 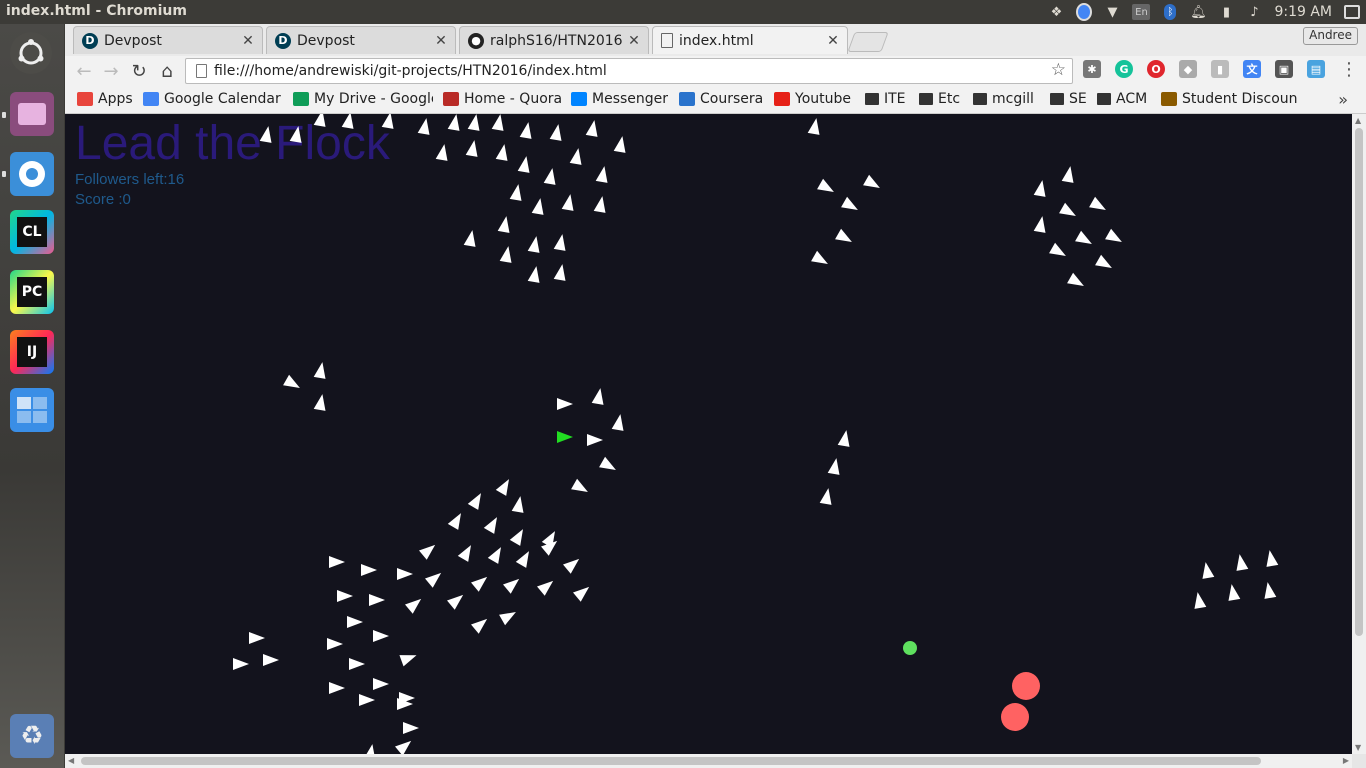 What do you see at coordinates (1359, 382) in the screenshot?
I see `vertical-scroll-thumb` at bounding box center [1359, 382].